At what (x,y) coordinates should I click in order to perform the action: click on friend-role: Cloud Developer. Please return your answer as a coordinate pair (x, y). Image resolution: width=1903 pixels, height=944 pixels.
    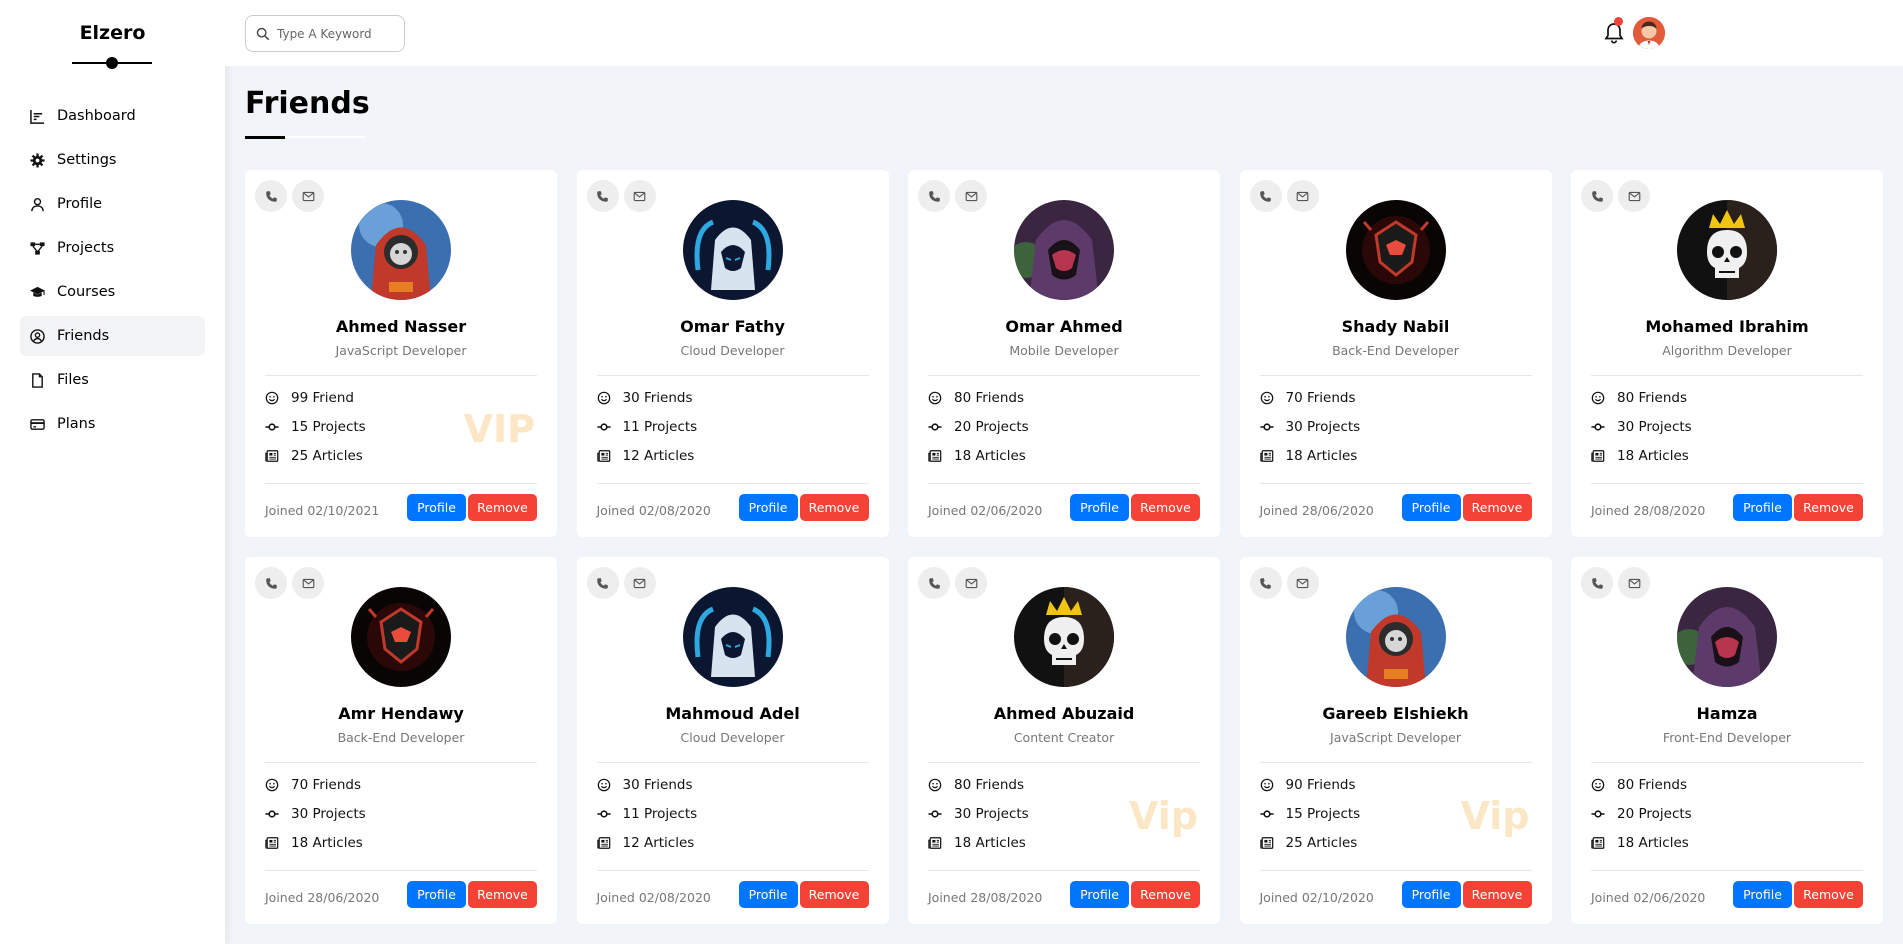
    Looking at the image, I should click on (732, 737).